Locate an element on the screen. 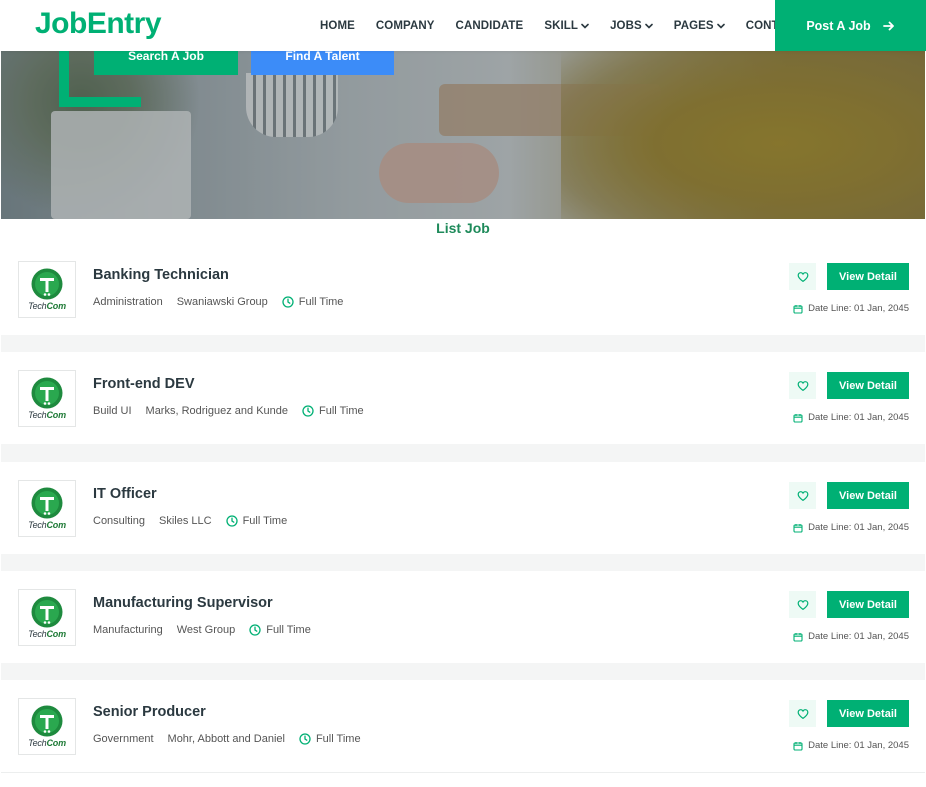  job-meta: Consulting Skiles LLC Full Time is located at coordinates (197, 521).